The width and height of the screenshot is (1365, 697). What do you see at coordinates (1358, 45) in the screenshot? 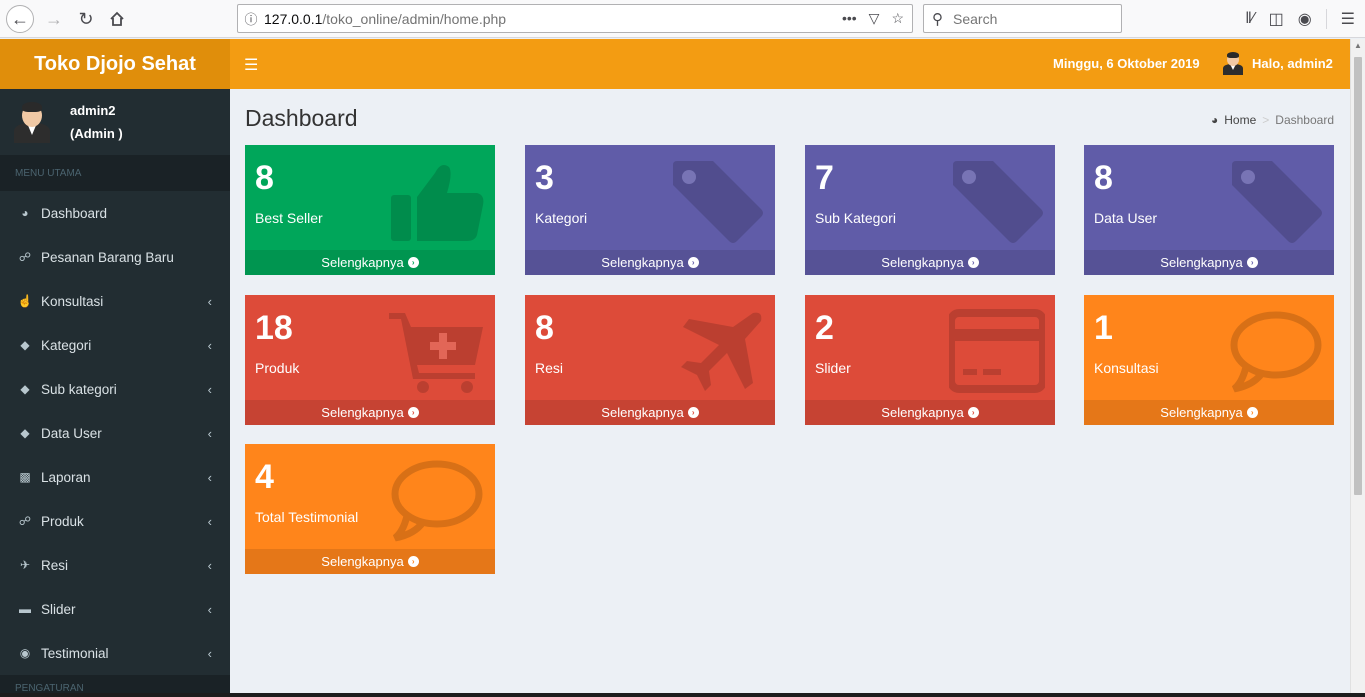
I see `scroll-up-icon: ▲` at bounding box center [1358, 45].